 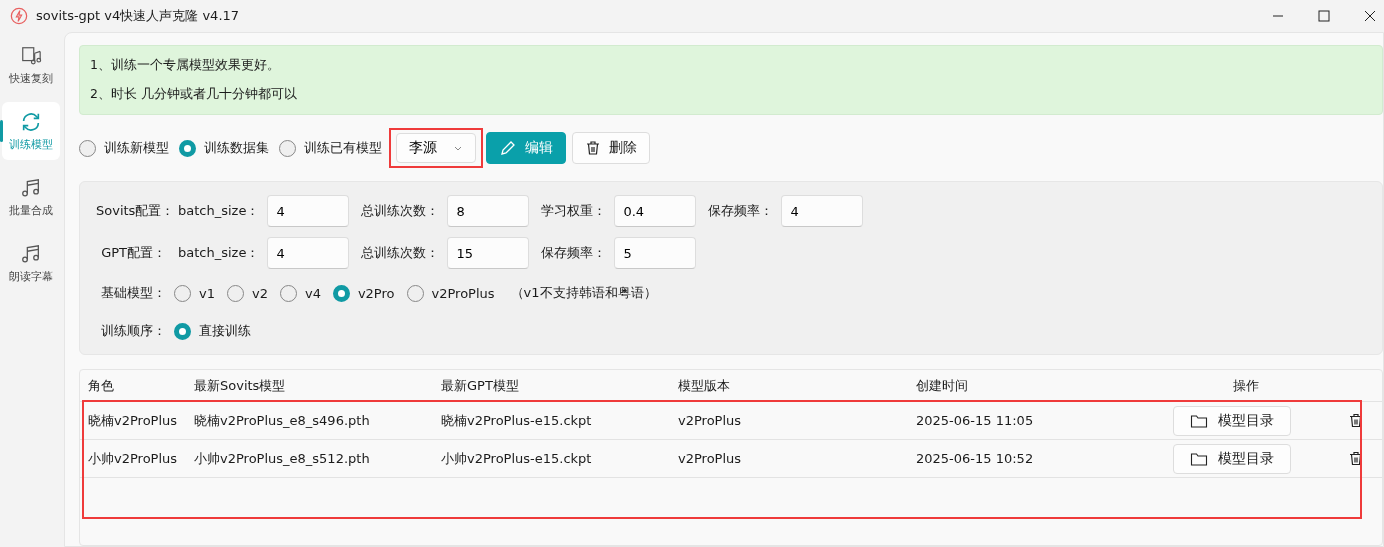 What do you see at coordinates (611, 148) in the screenshot?
I see `delete-button: 删除` at bounding box center [611, 148].